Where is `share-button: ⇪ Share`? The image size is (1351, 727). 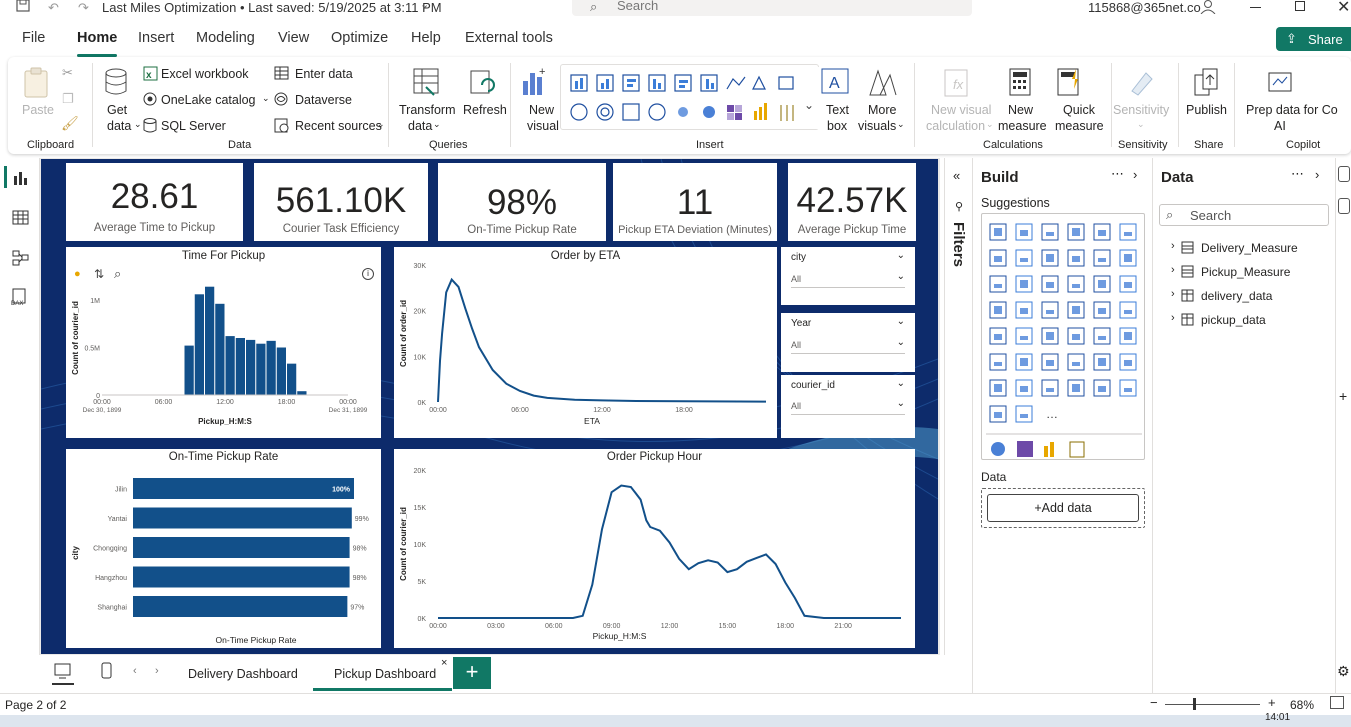 share-button: ⇪ Share is located at coordinates (1313, 39).